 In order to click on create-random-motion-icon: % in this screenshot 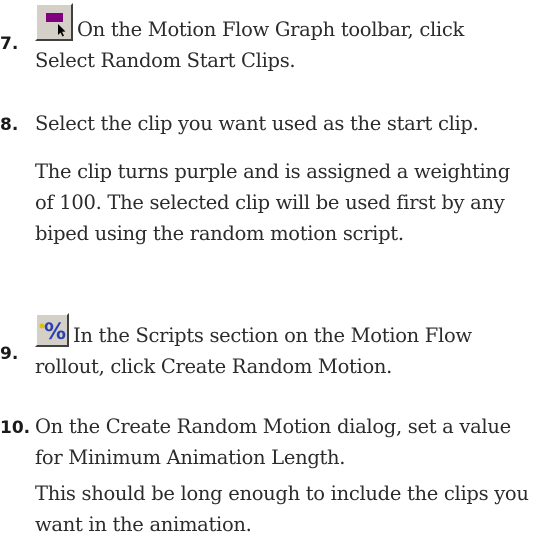, I will do `click(52, 330)`.